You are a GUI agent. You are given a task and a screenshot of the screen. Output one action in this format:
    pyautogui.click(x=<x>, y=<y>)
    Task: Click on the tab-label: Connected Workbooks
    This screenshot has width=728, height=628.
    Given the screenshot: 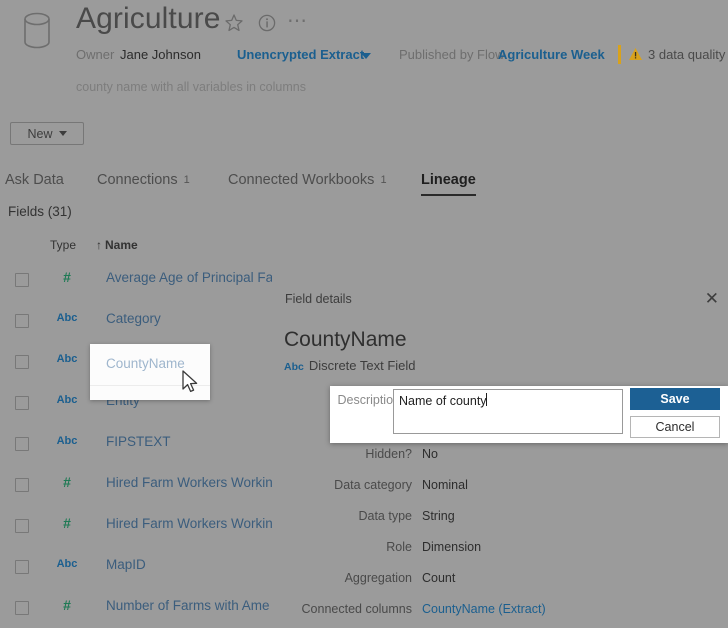 What is the action you would take?
    pyautogui.click(x=301, y=180)
    